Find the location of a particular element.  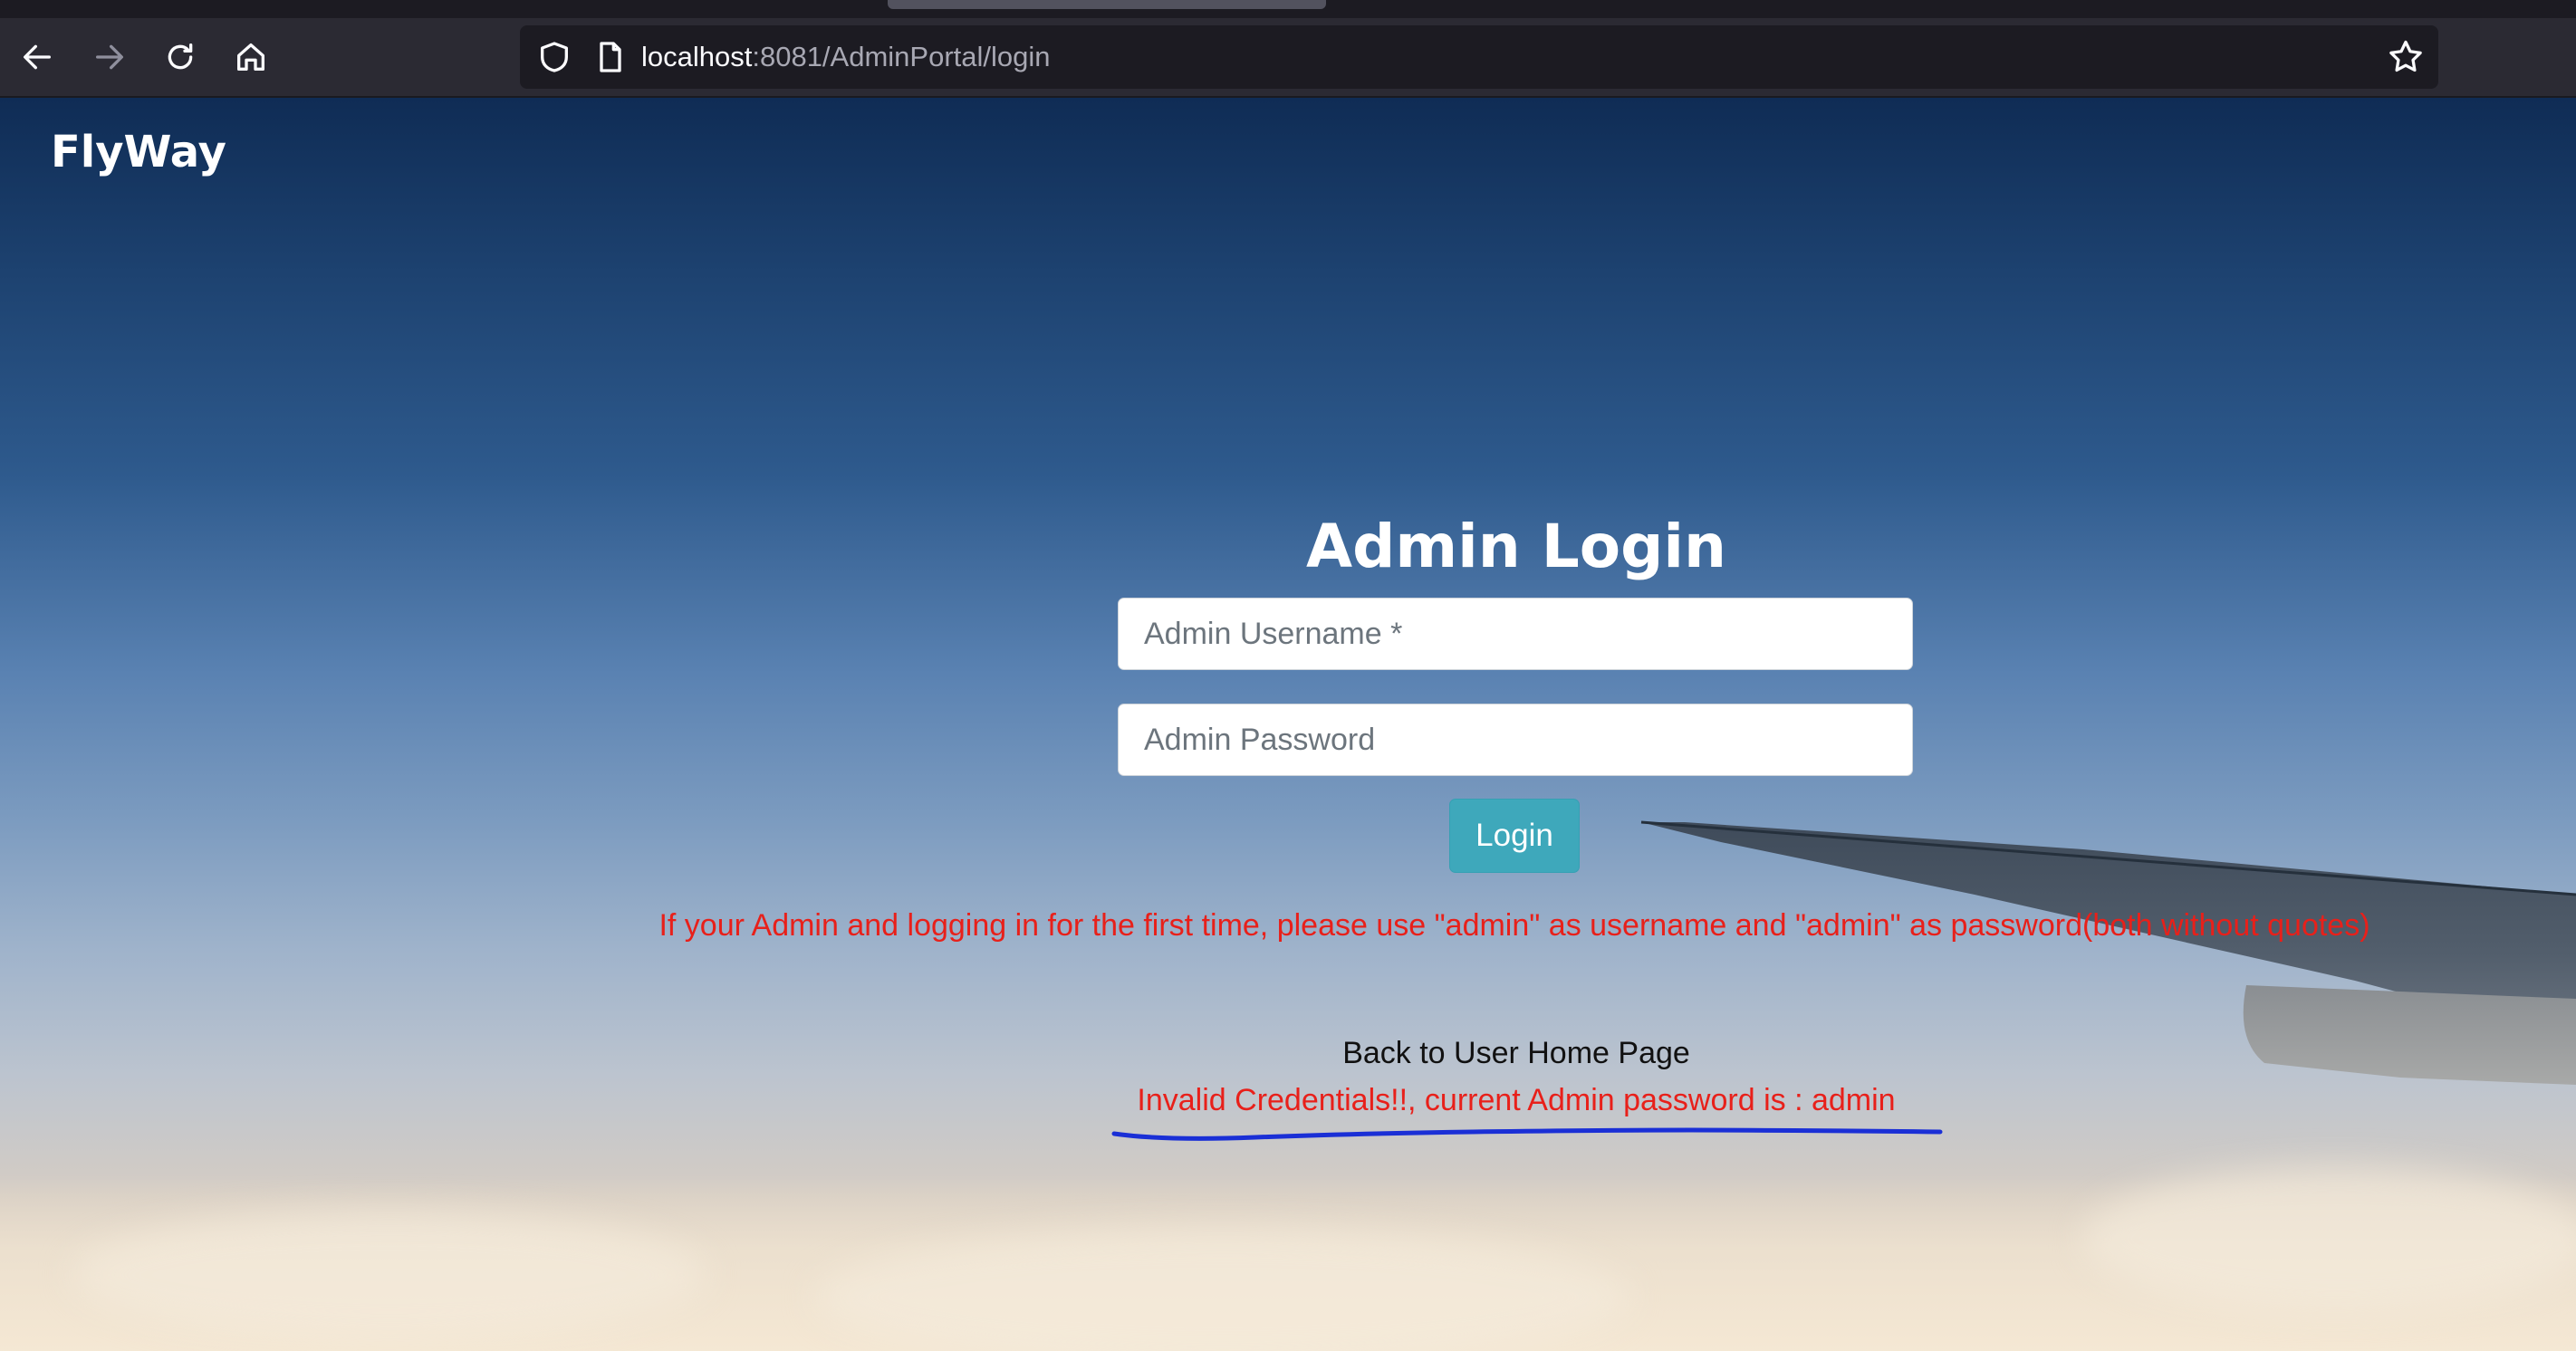

admin-username-input is located at coordinates (1515, 634).